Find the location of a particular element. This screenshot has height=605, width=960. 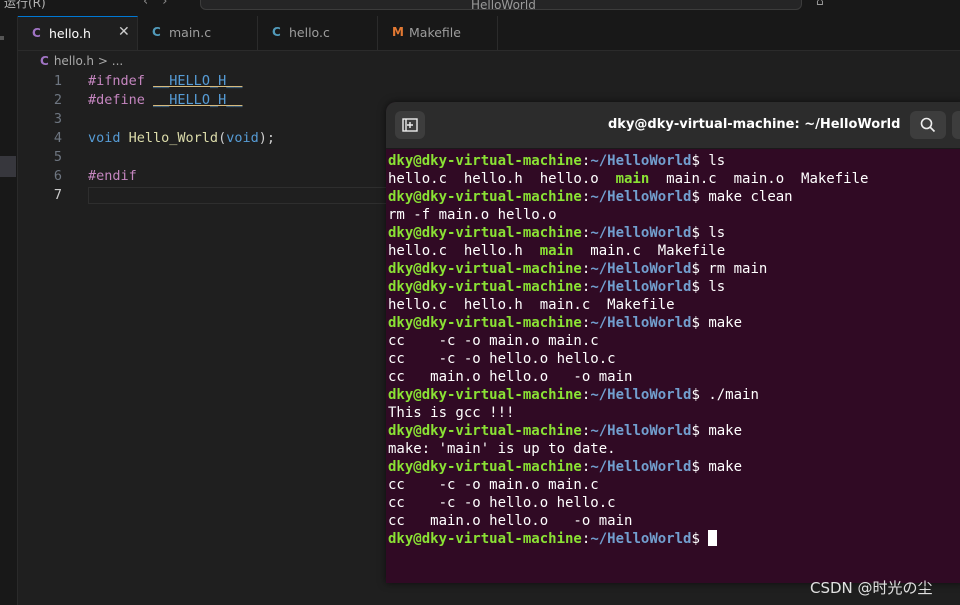

close-icon: ✕ is located at coordinates (124, 32).